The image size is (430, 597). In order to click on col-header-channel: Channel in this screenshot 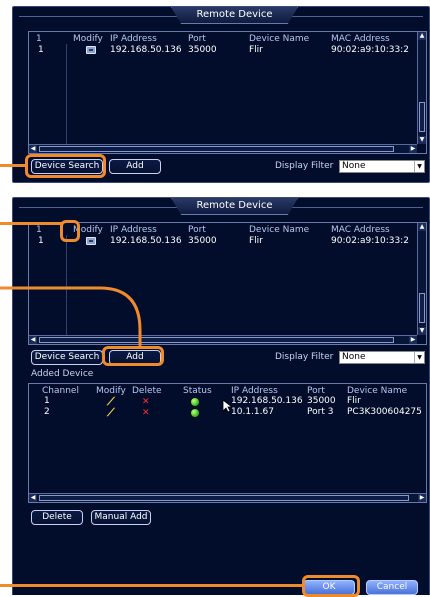, I will do `click(60, 391)`.